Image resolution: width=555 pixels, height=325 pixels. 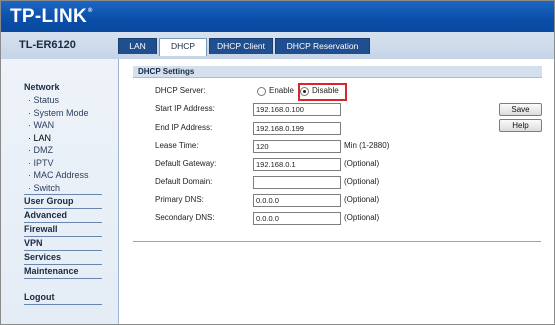 I want to click on disable-highlight-box, so click(x=322, y=92).